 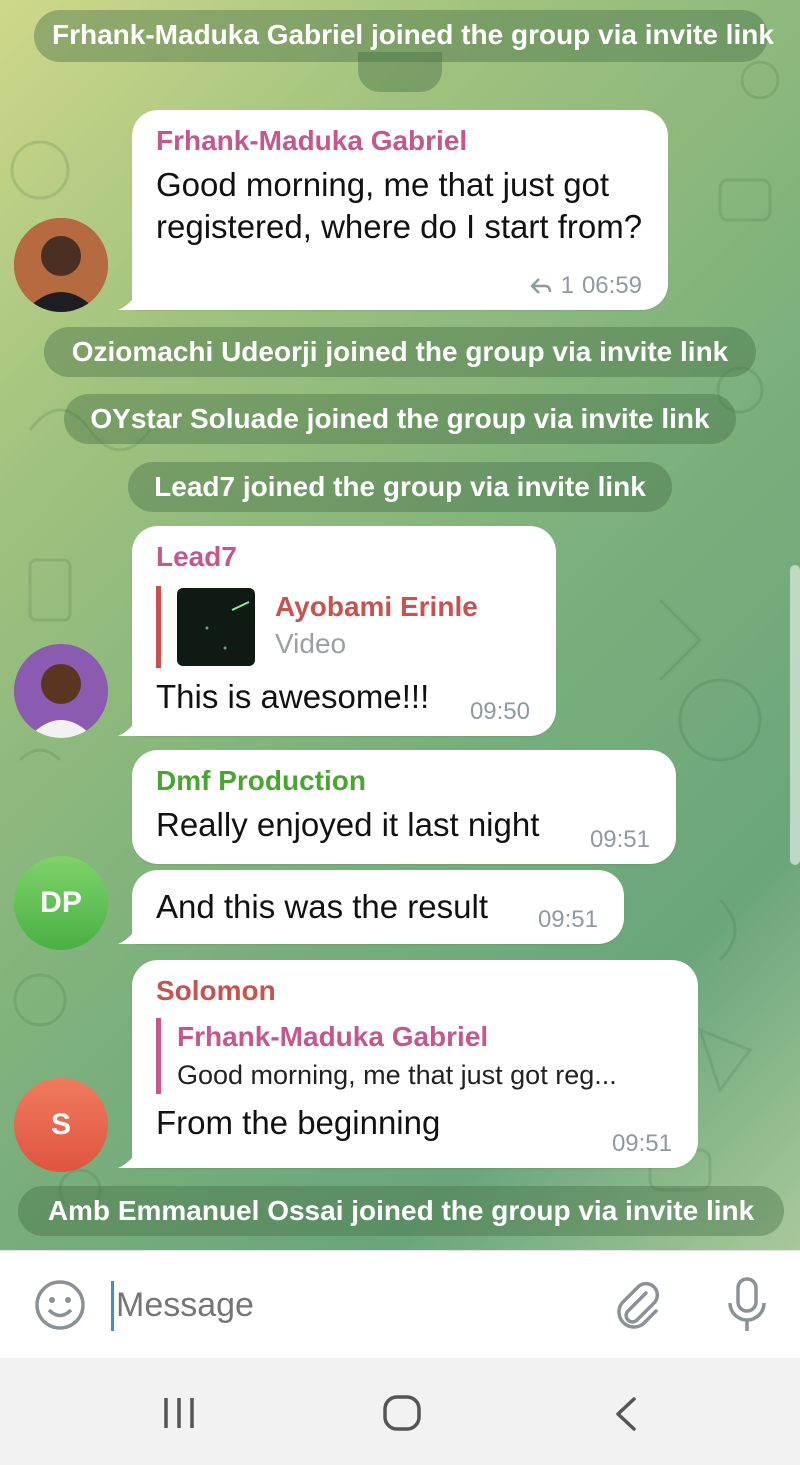 I want to click on reply-type: Video, so click(x=311, y=643).